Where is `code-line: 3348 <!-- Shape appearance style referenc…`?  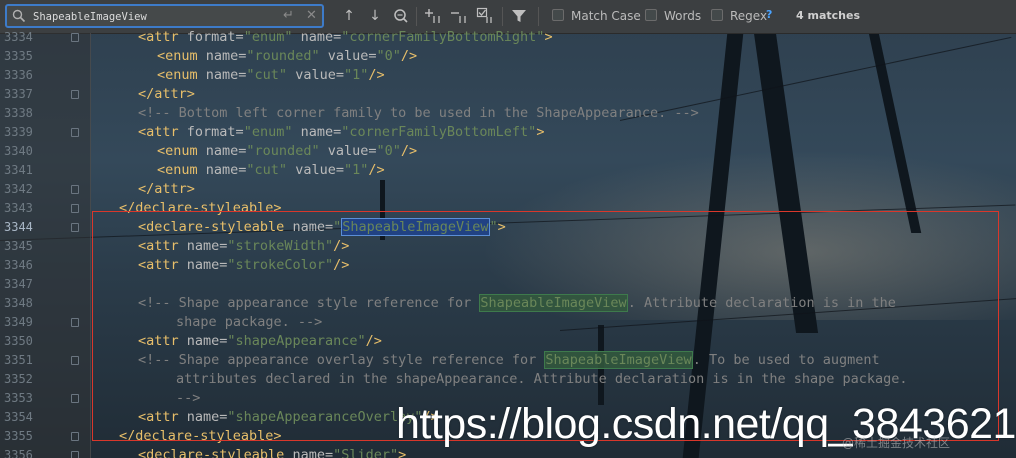 code-line: 3348 <!-- Shape appearance style referenc… is located at coordinates (508, 303).